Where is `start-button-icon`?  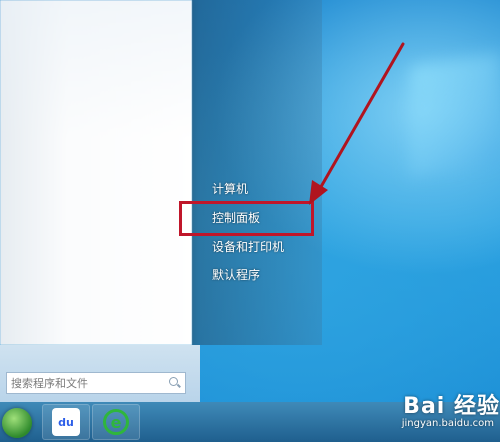
start-button-icon is located at coordinates (17, 423).